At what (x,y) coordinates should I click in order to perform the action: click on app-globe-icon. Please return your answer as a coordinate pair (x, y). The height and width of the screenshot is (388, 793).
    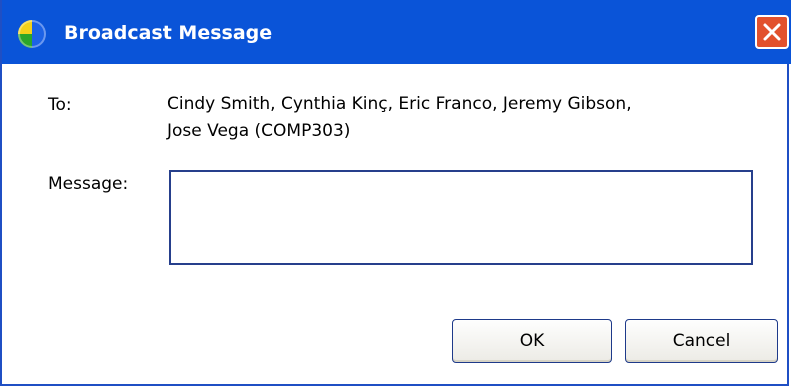
    Looking at the image, I should click on (32, 34).